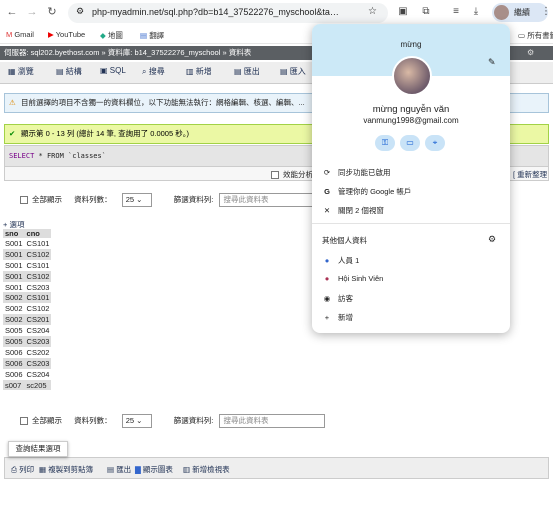  Describe the element at coordinates (337, 317) in the screenshot. I see `add-profile-item: + 新增` at that location.